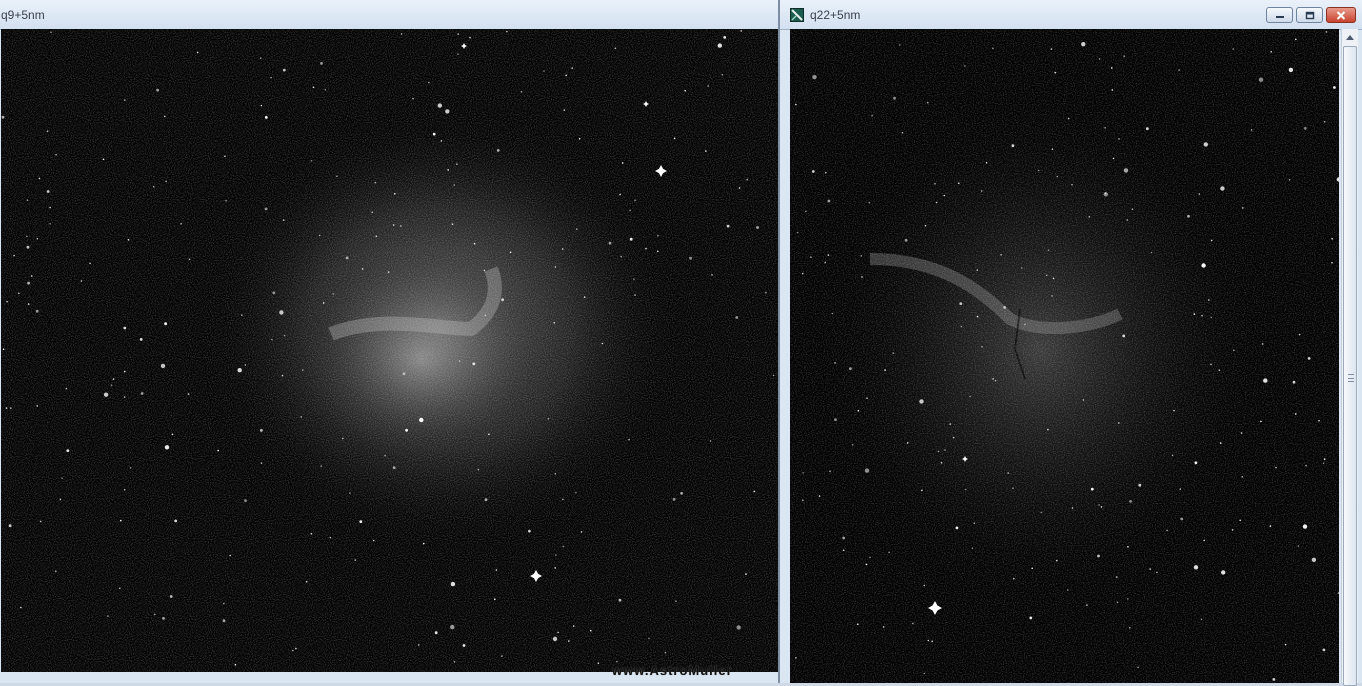 The height and width of the screenshot is (686, 1362). What do you see at coordinates (835, 14) in the screenshot?
I see `window-title: q22+5nm` at bounding box center [835, 14].